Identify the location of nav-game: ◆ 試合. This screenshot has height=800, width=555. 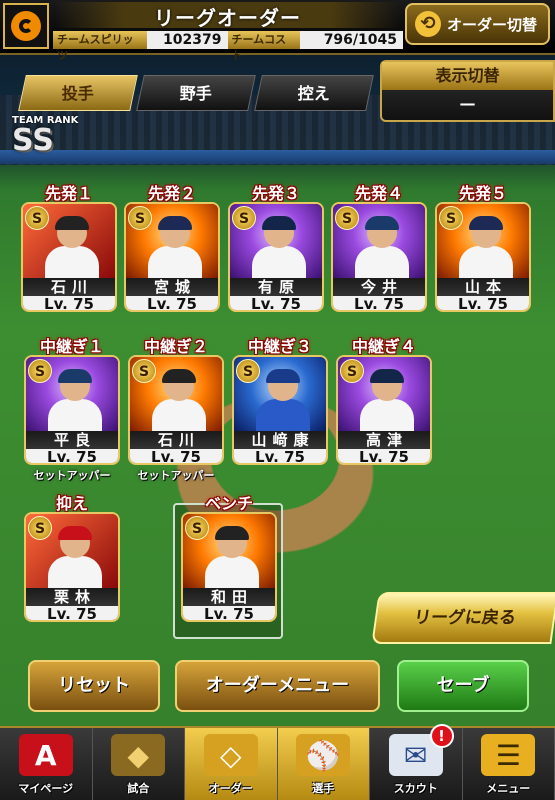
(138, 764).